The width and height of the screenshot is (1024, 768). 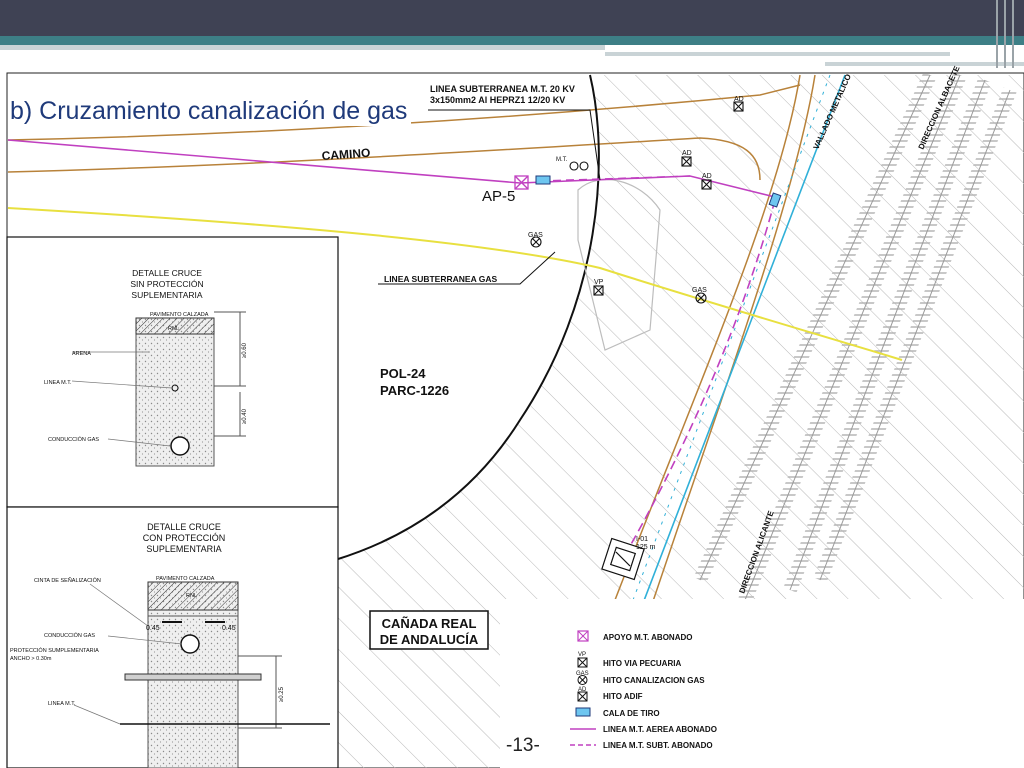 What do you see at coordinates (582, 674) in the screenshot?
I see `legend-gas-tag: GAS` at bounding box center [582, 674].